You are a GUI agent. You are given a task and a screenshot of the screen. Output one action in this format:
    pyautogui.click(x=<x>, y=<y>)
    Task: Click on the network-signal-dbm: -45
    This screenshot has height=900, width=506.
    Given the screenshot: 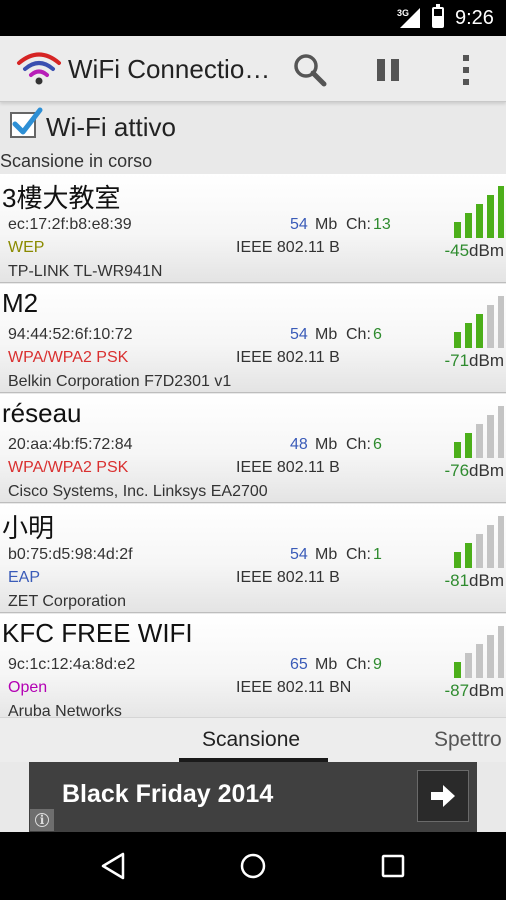 What is the action you would take?
    pyautogui.click(x=457, y=250)
    